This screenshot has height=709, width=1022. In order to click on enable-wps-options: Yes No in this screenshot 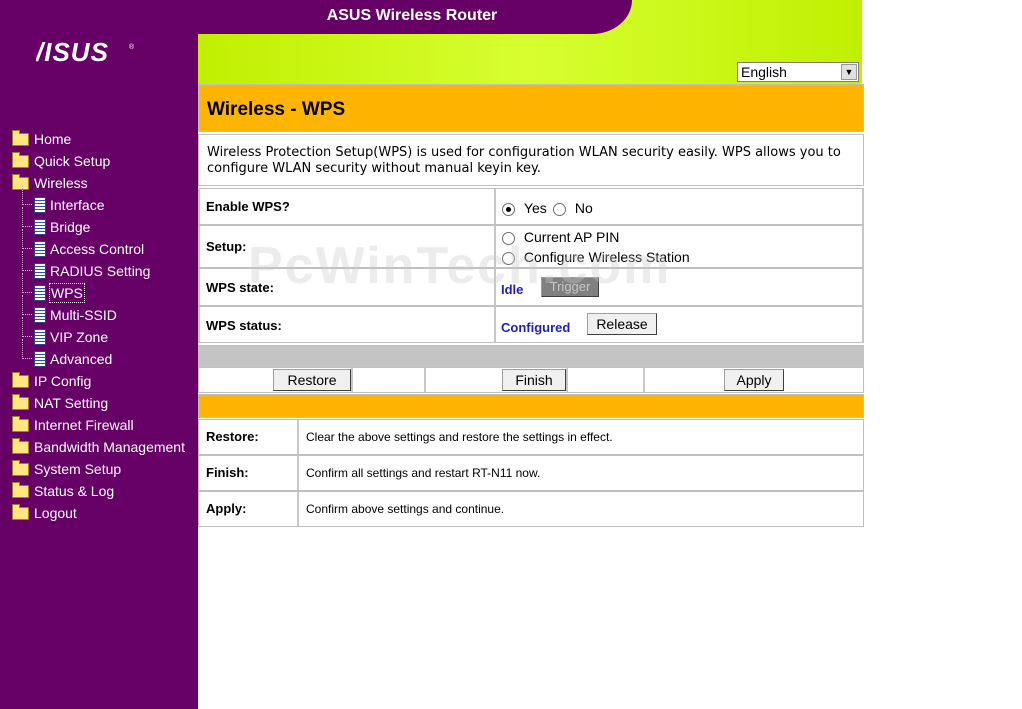, I will do `click(680, 206)`.